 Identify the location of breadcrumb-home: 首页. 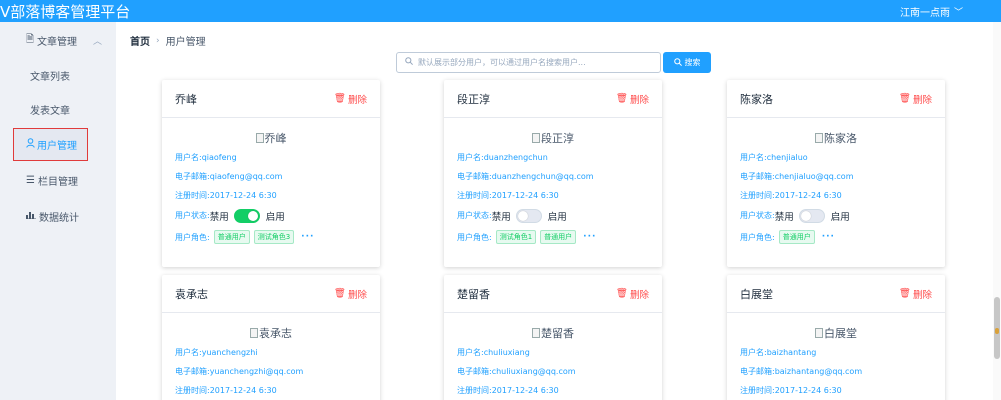
(140, 40).